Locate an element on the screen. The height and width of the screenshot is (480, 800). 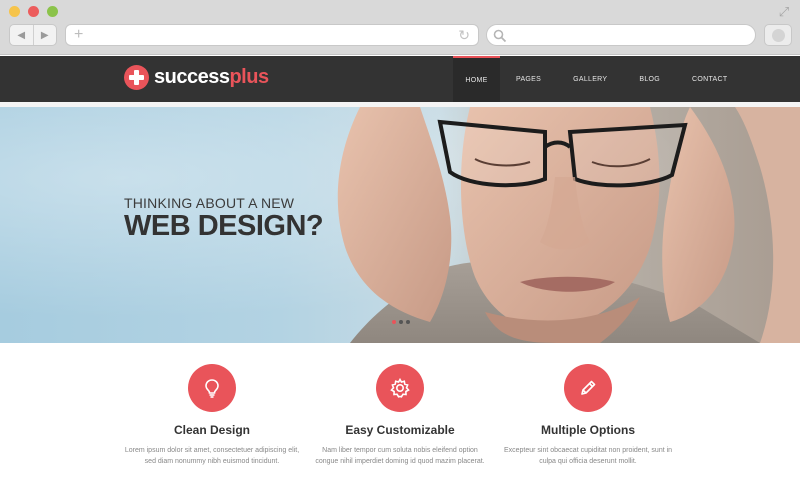
hero-kicker: THINKING ABOUT A NEW is located at coordinates (209, 203).